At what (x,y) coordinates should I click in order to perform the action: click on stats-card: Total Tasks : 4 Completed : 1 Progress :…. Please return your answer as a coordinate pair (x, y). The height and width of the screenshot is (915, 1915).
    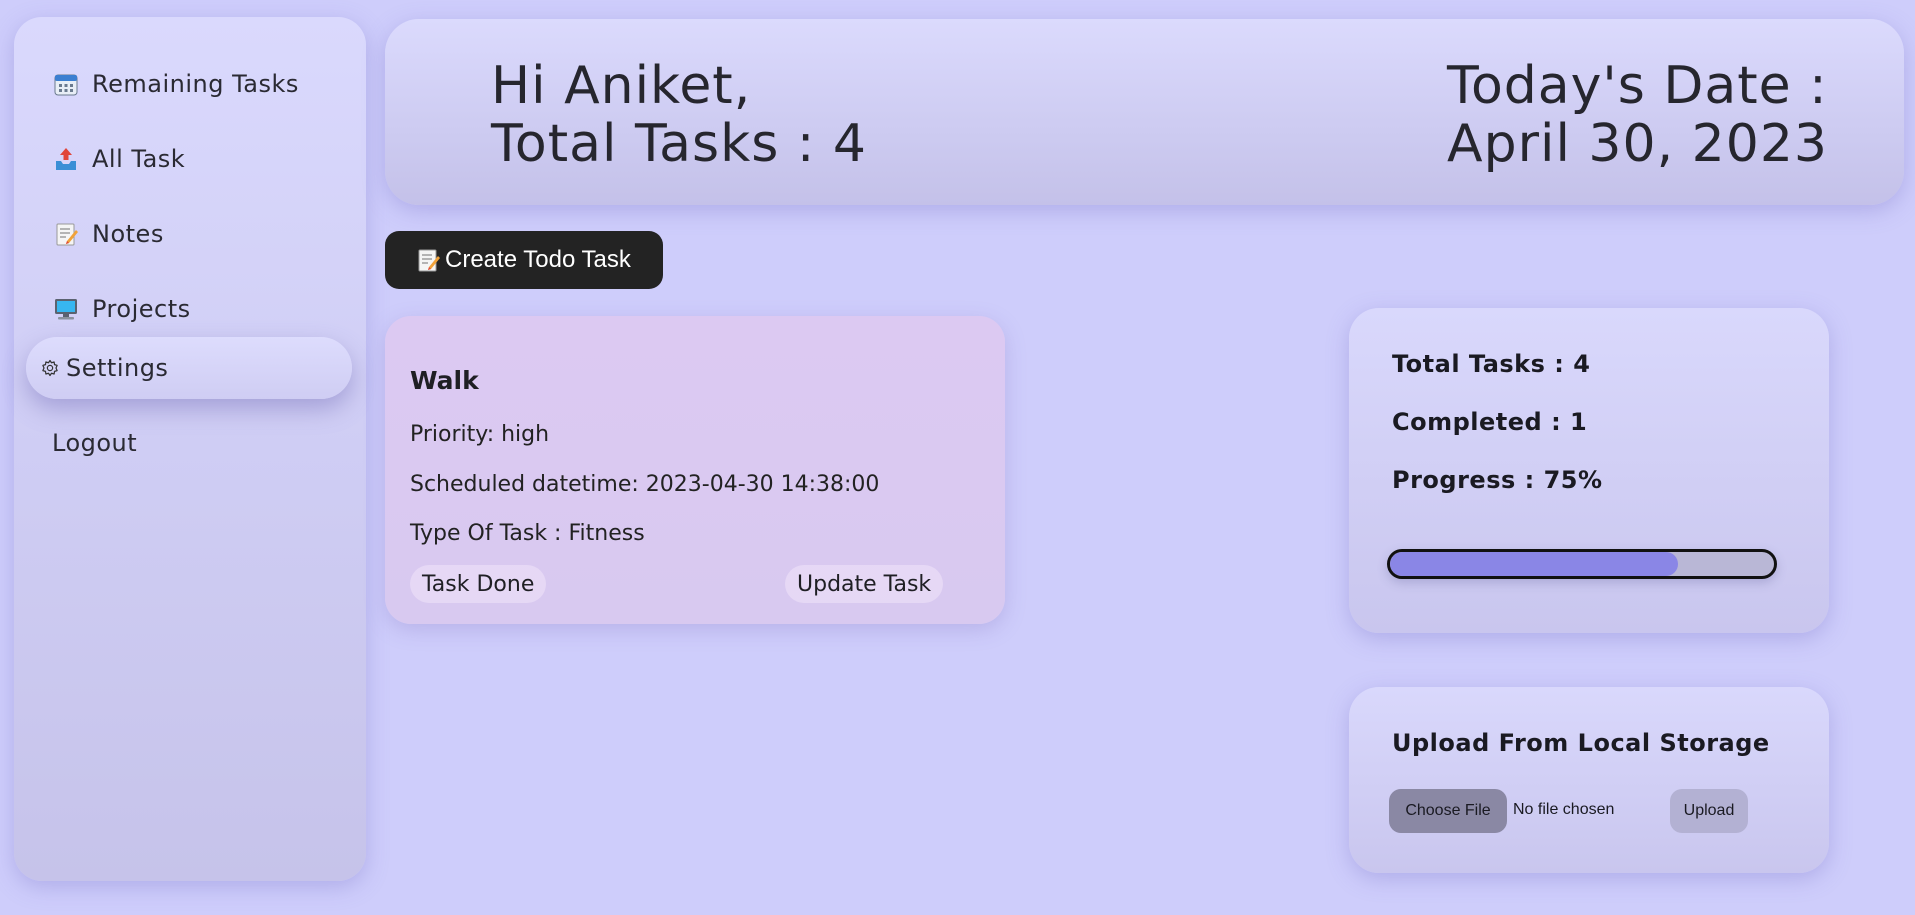
    Looking at the image, I should click on (1589, 470).